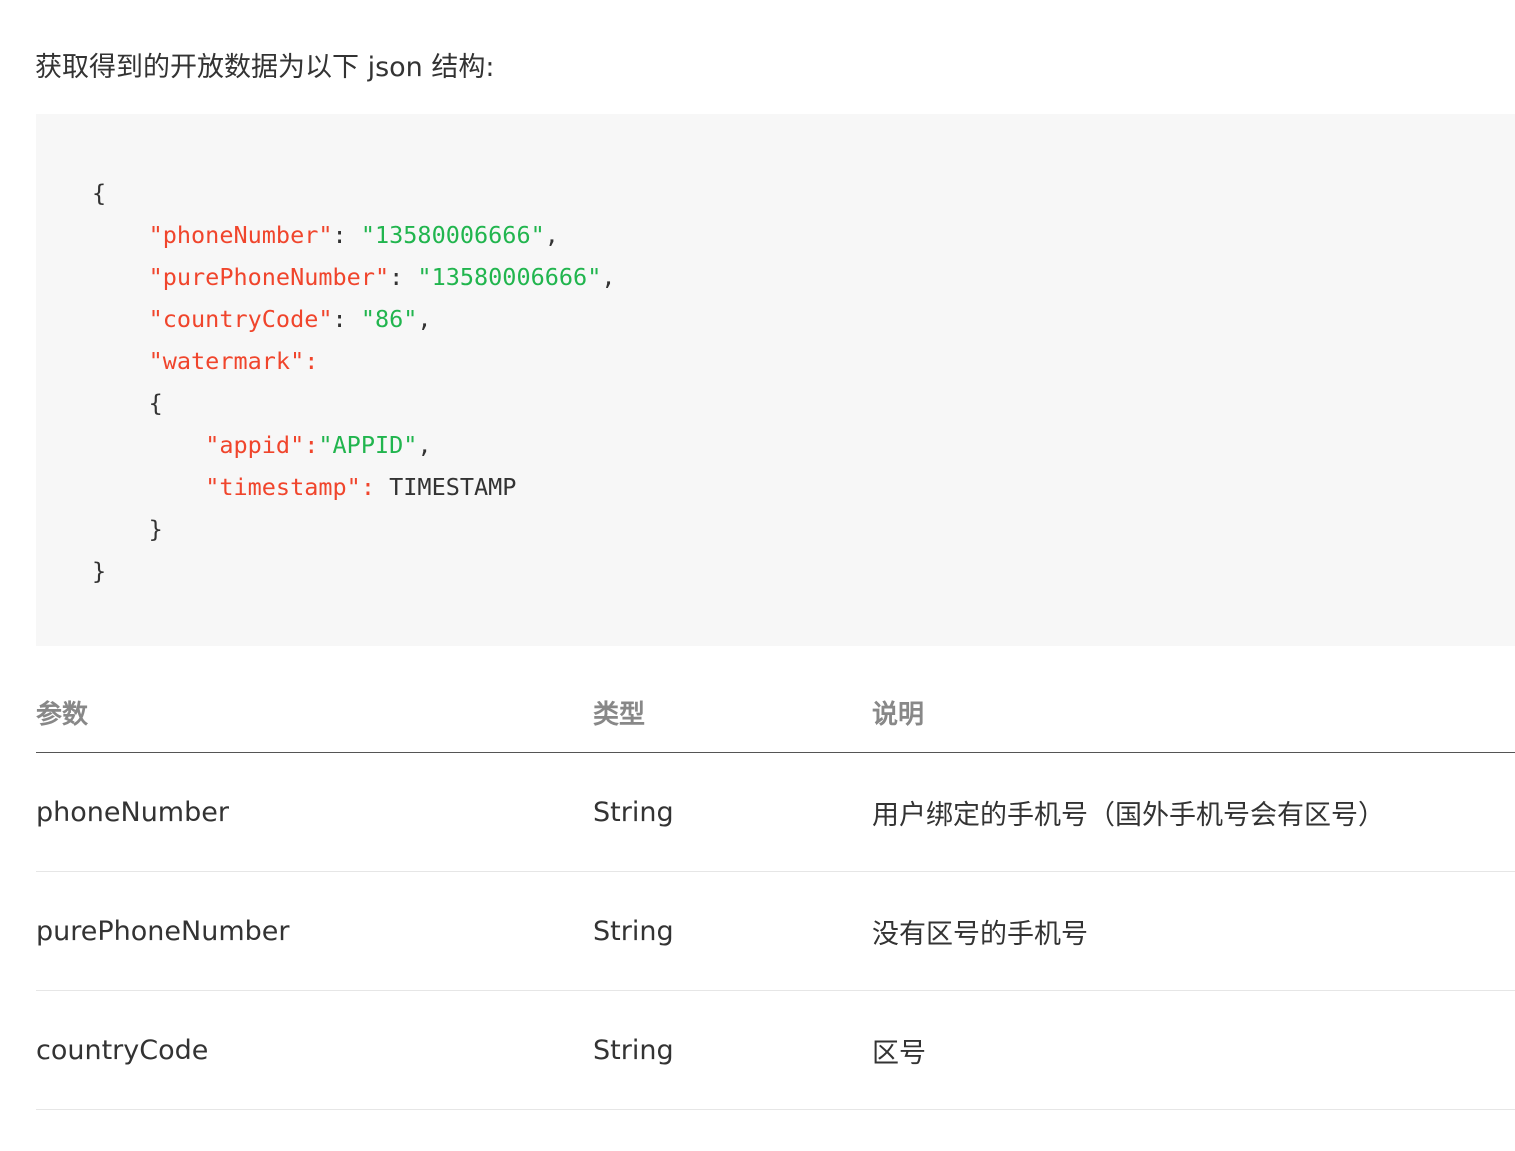 The image size is (1515, 1151). I want to click on code-line: "purePhoneNumber": "13580006666",, so click(354, 277).